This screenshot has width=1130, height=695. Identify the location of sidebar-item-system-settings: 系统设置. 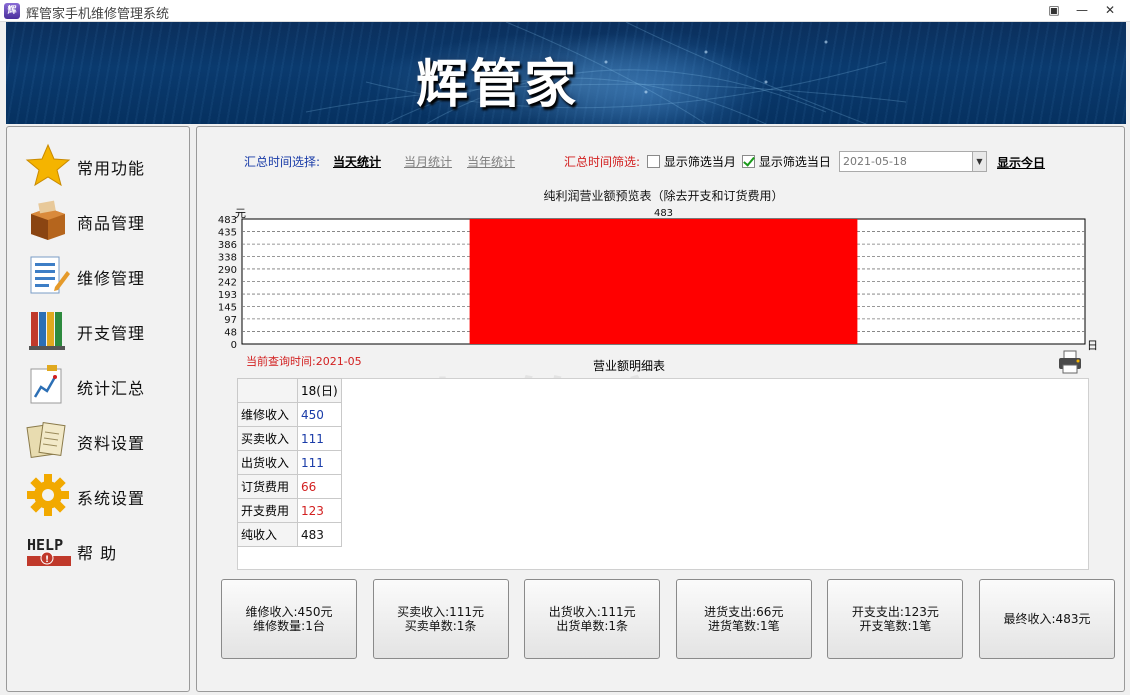
(105, 495).